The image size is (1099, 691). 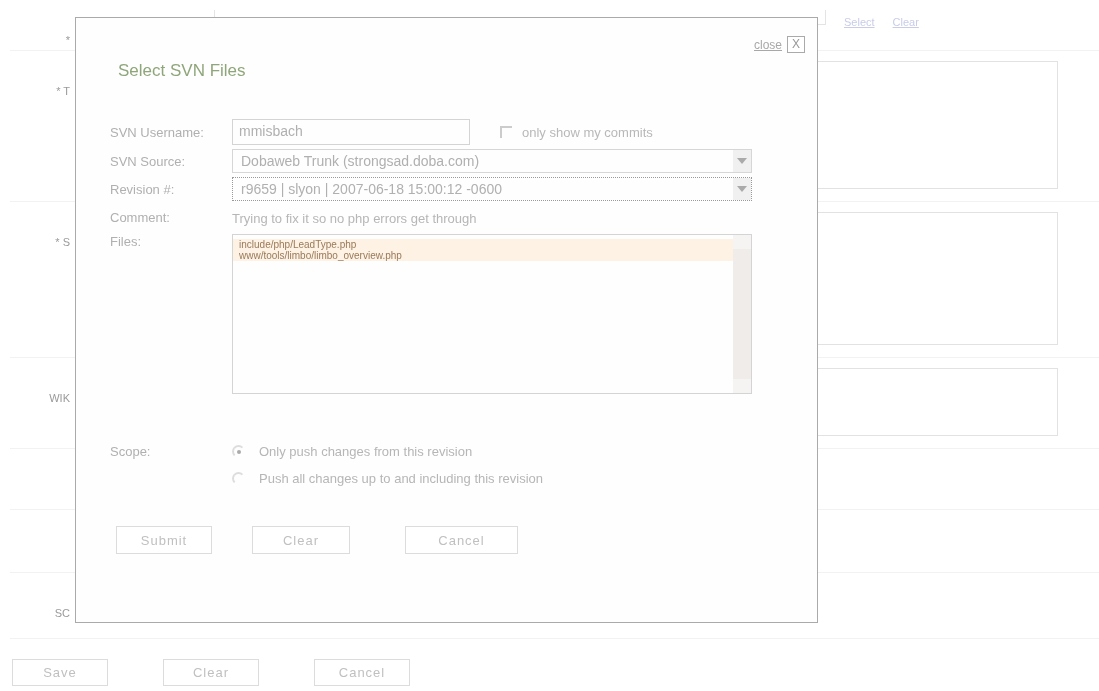 What do you see at coordinates (492, 314) in the screenshot?
I see `file-list: include/php/LeadType.php www/tools/limbo/limbo_overview.php` at bounding box center [492, 314].